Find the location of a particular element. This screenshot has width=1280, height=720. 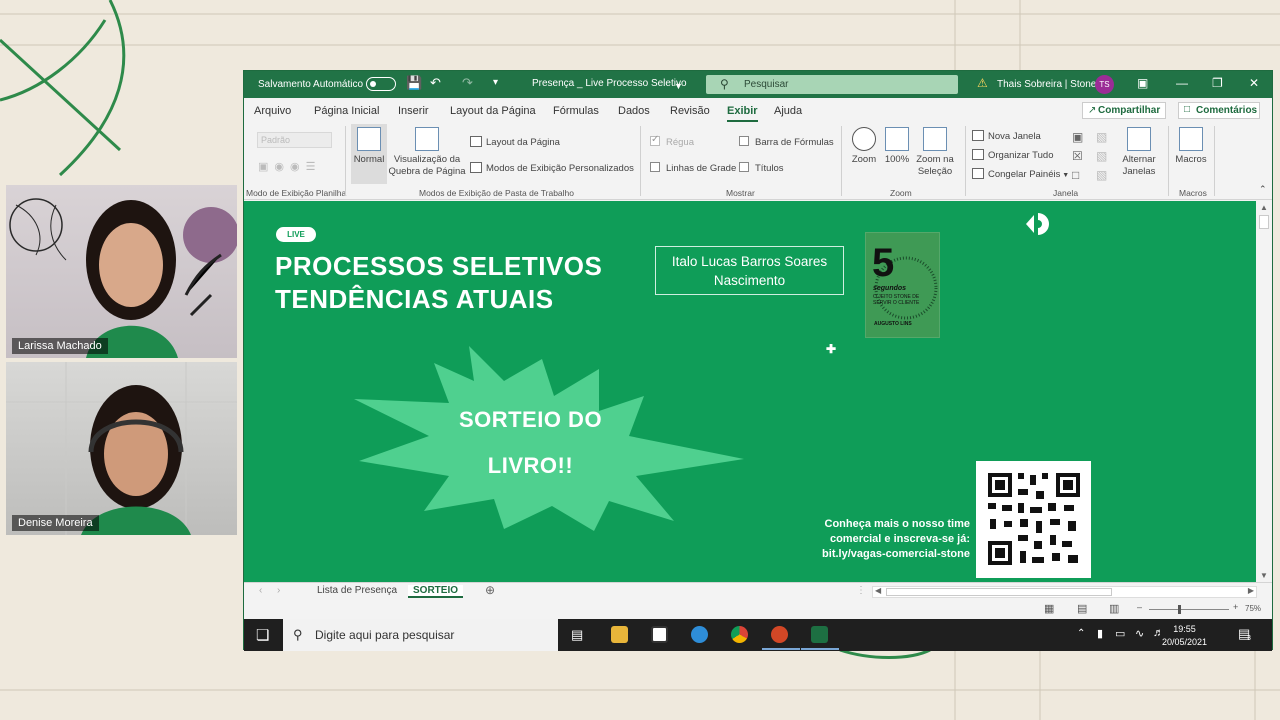

page-break-status-icon: ▥ is located at coordinates (1114, 608).